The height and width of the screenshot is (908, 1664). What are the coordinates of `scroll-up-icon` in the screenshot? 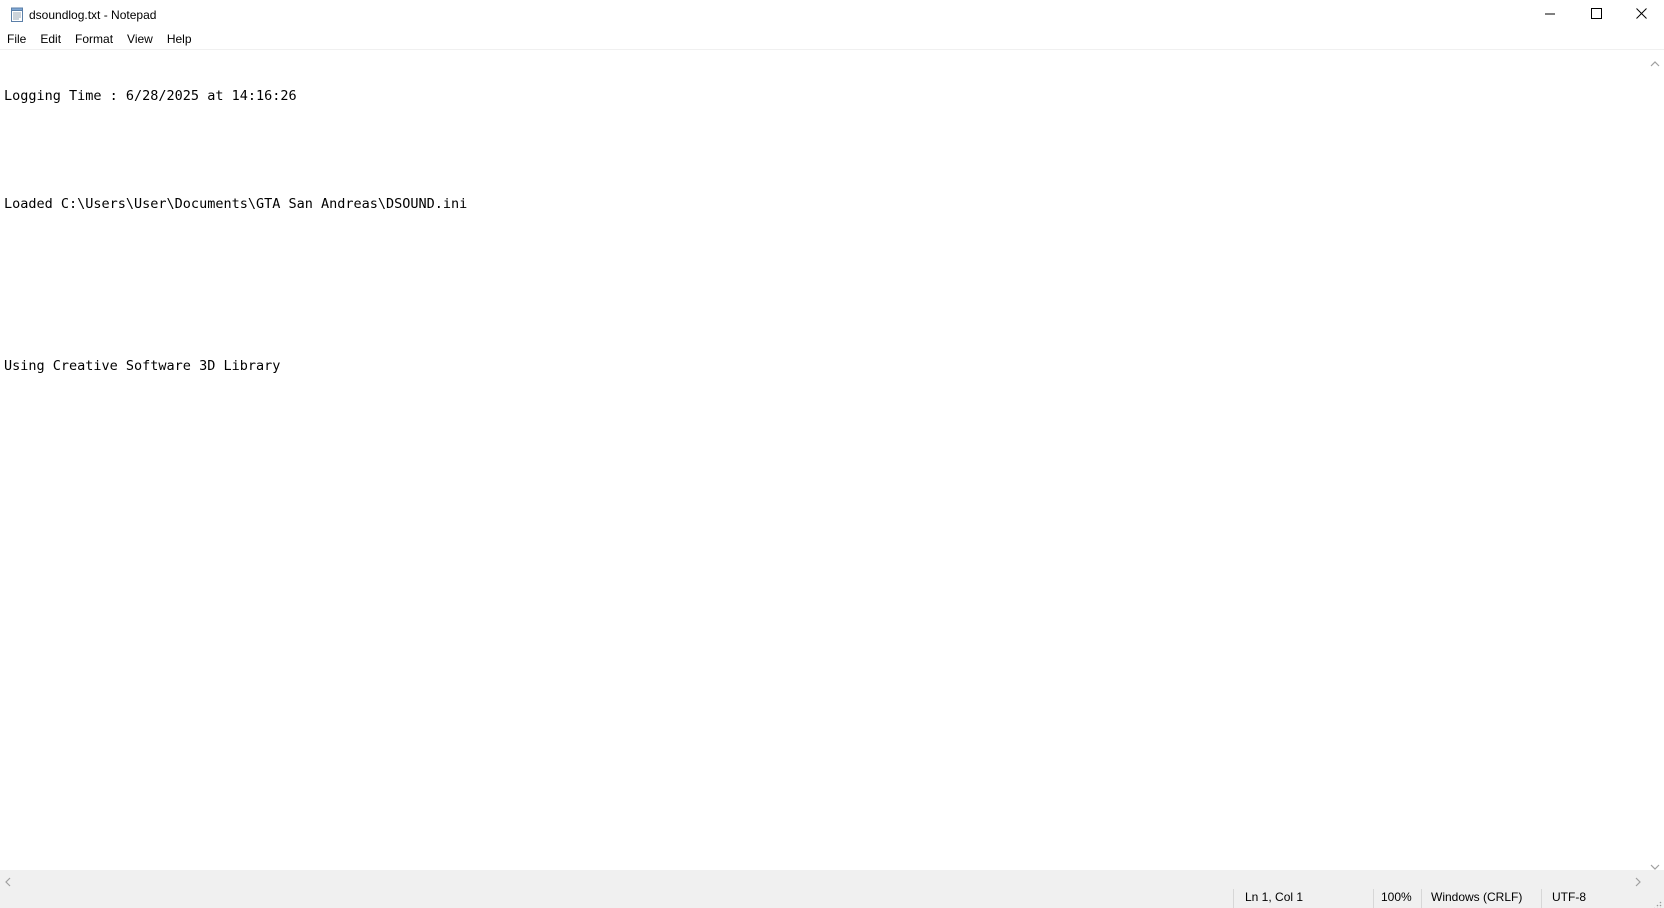 It's located at (1655, 61).